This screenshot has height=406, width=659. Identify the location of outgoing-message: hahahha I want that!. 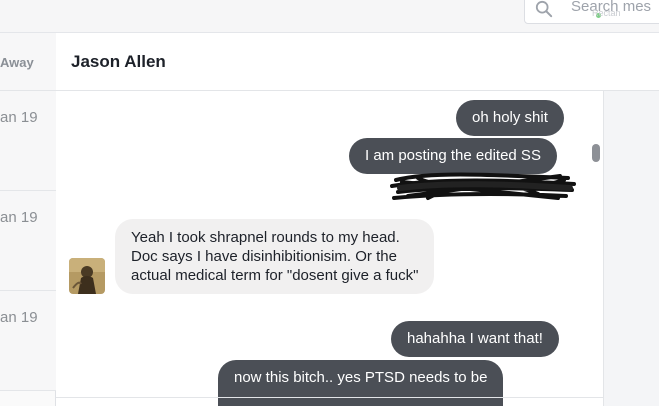
(475, 339).